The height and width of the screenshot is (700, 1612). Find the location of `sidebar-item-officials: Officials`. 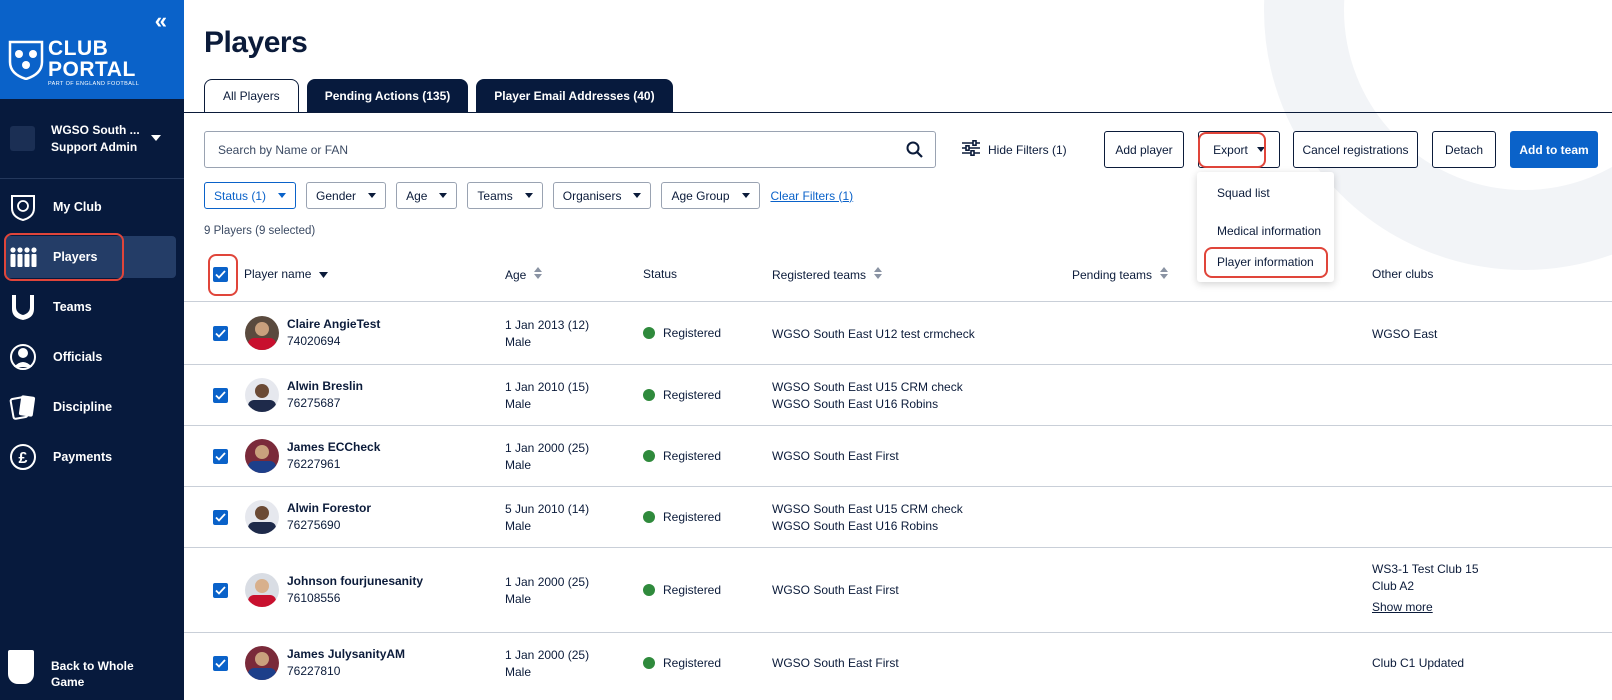

sidebar-item-officials: Officials is located at coordinates (90, 357).